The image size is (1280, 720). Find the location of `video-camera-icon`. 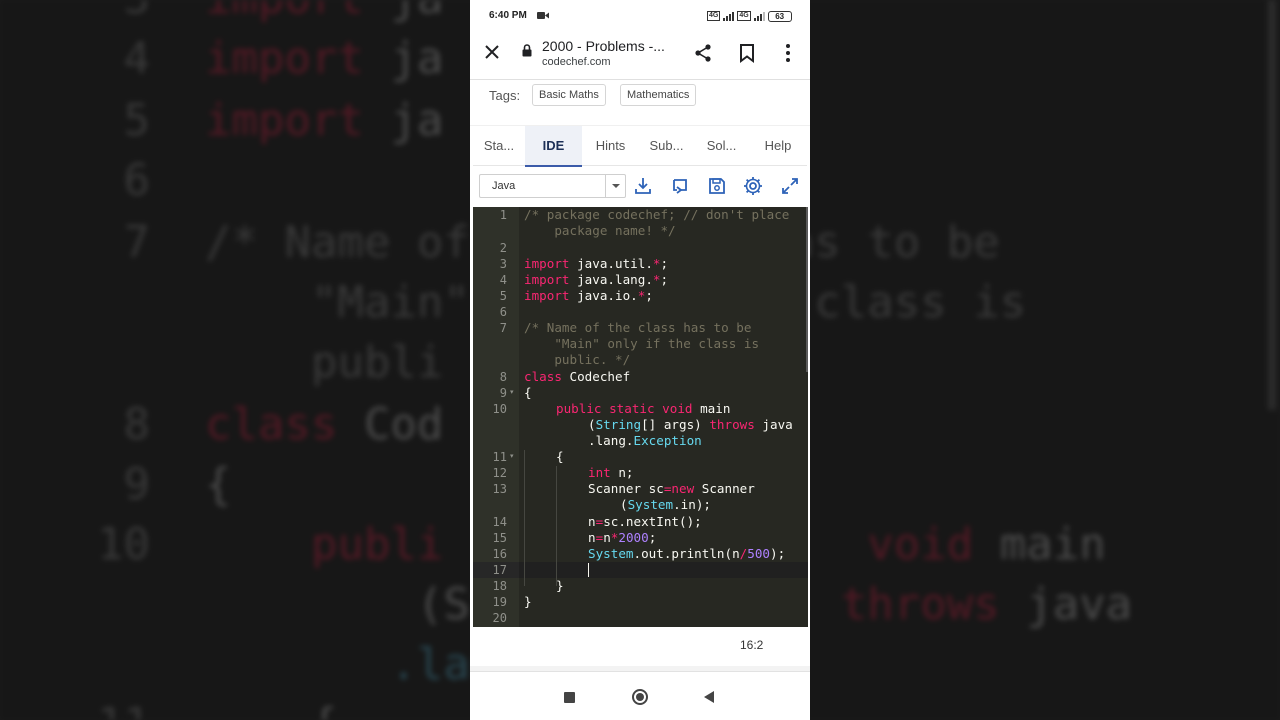

video-camera-icon is located at coordinates (543, 15).